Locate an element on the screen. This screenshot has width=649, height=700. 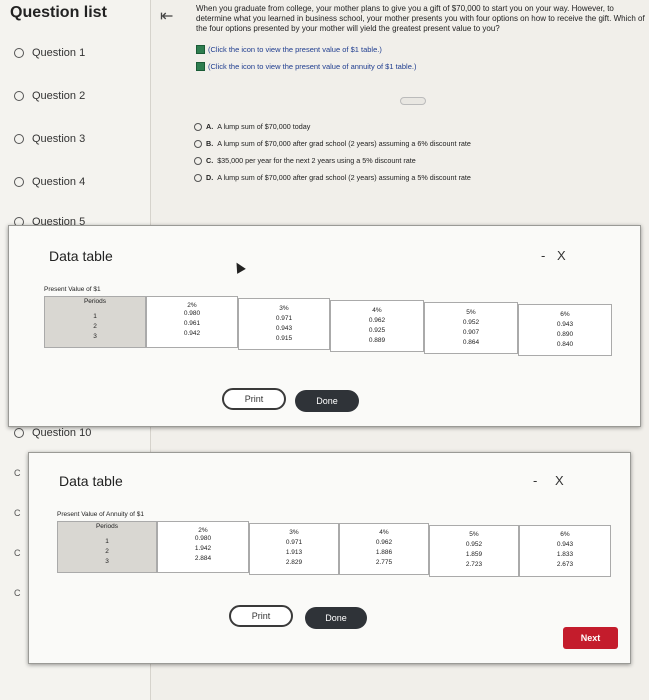
question-item-2: Question 2 is located at coordinates (49, 96).